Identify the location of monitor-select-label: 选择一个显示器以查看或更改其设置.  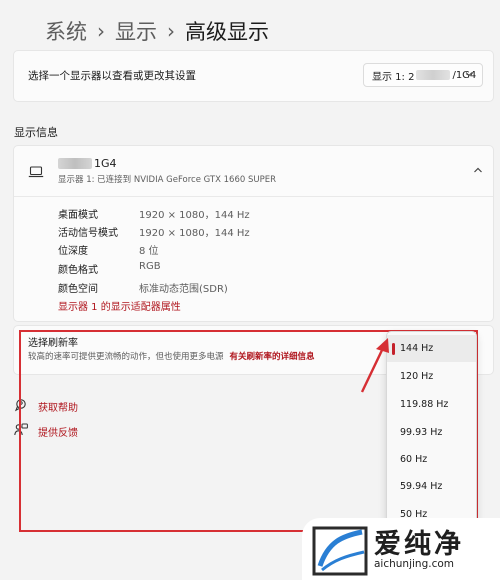
(112, 76).